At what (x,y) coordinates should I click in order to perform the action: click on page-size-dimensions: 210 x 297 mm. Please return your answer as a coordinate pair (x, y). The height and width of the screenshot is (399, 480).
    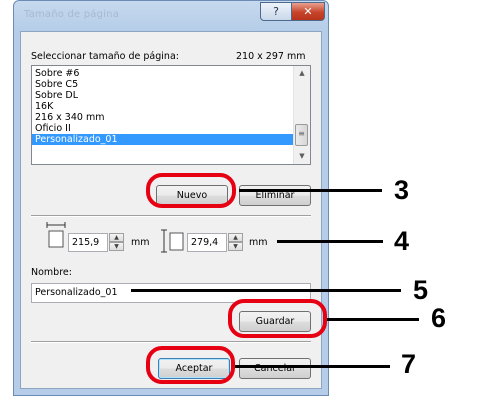
    Looking at the image, I should click on (271, 56).